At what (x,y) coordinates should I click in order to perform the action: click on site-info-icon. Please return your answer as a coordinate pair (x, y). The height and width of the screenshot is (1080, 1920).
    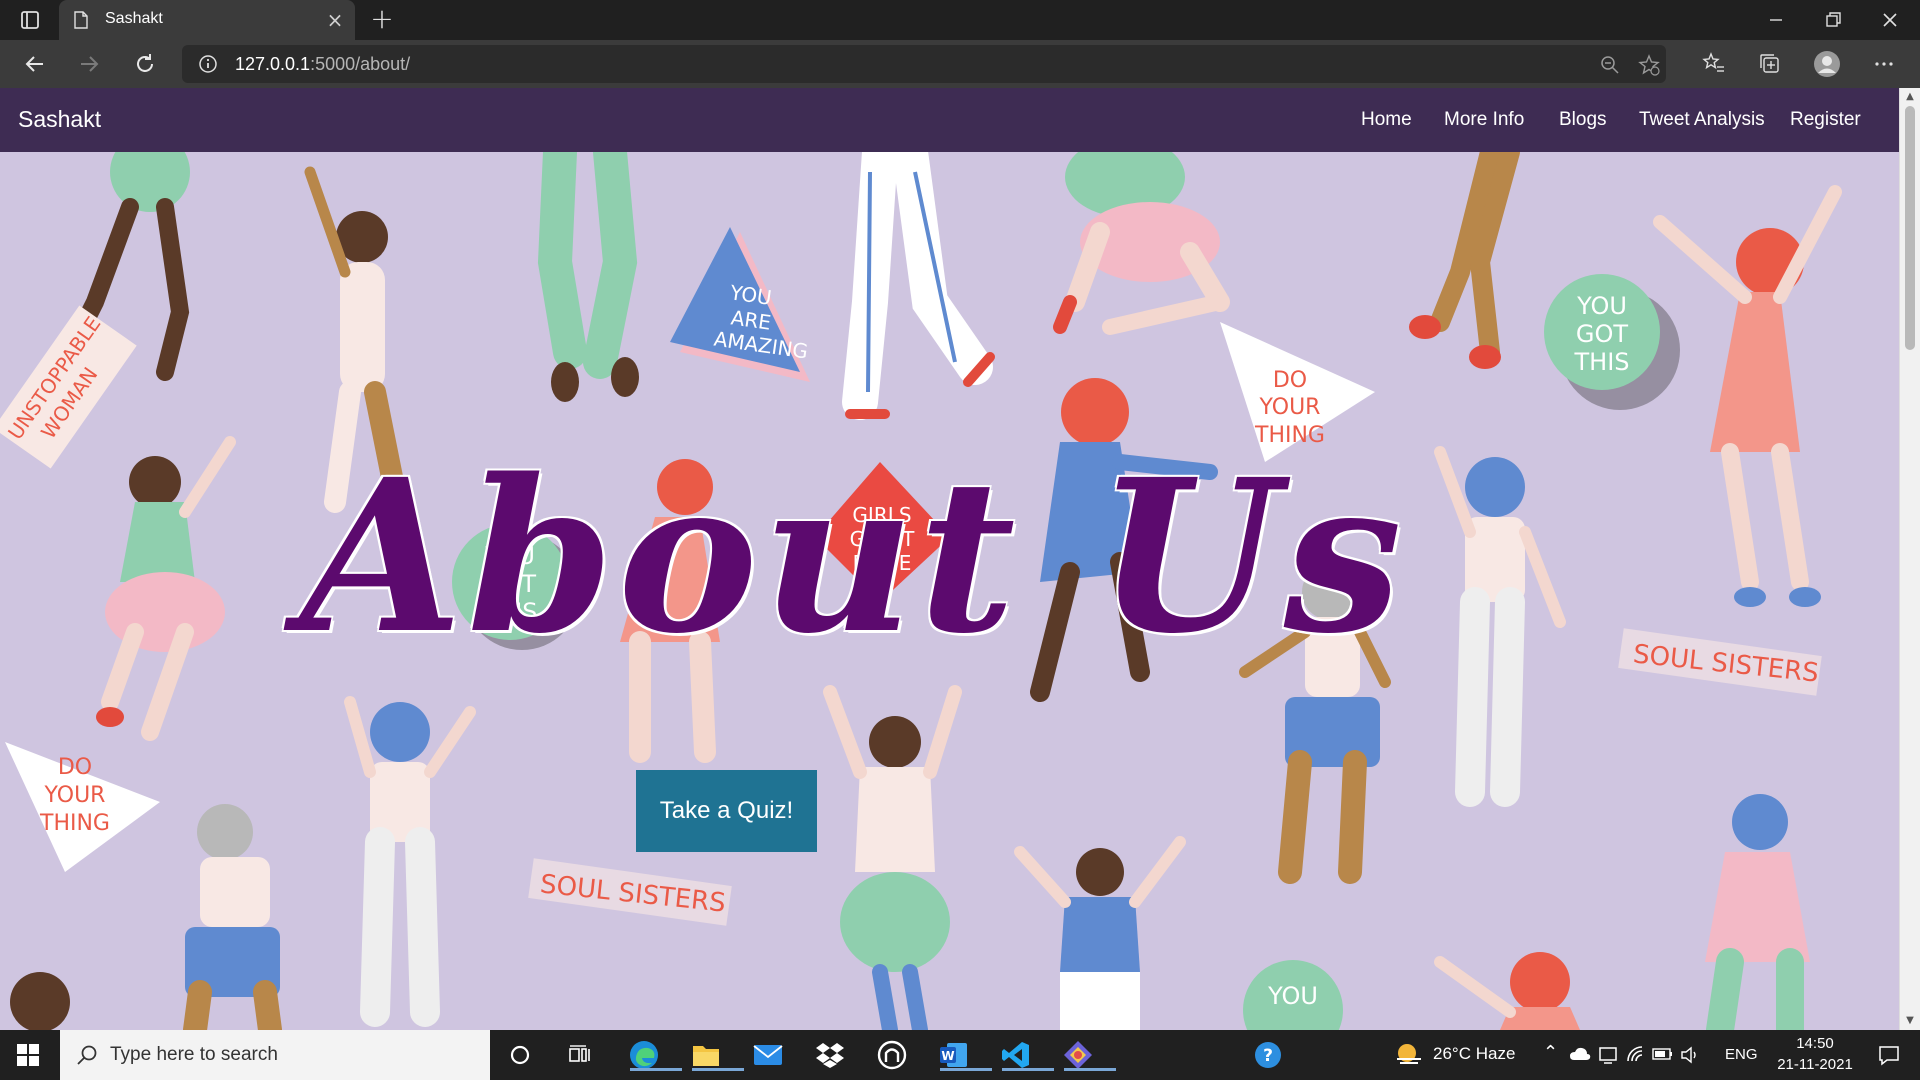
    Looking at the image, I should click on (208, 64).